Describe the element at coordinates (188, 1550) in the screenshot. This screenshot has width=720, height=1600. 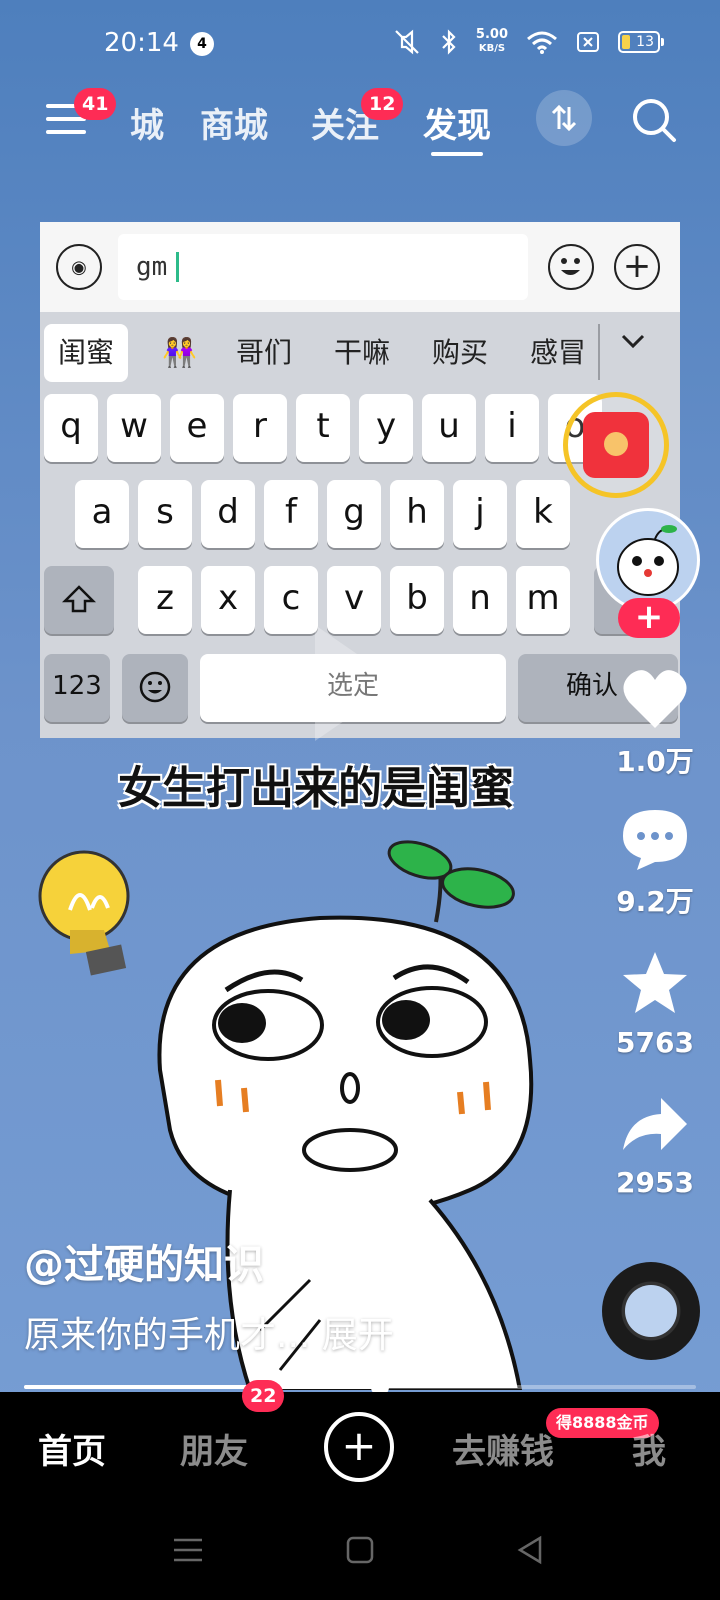
I see `menu-icon` at that location.